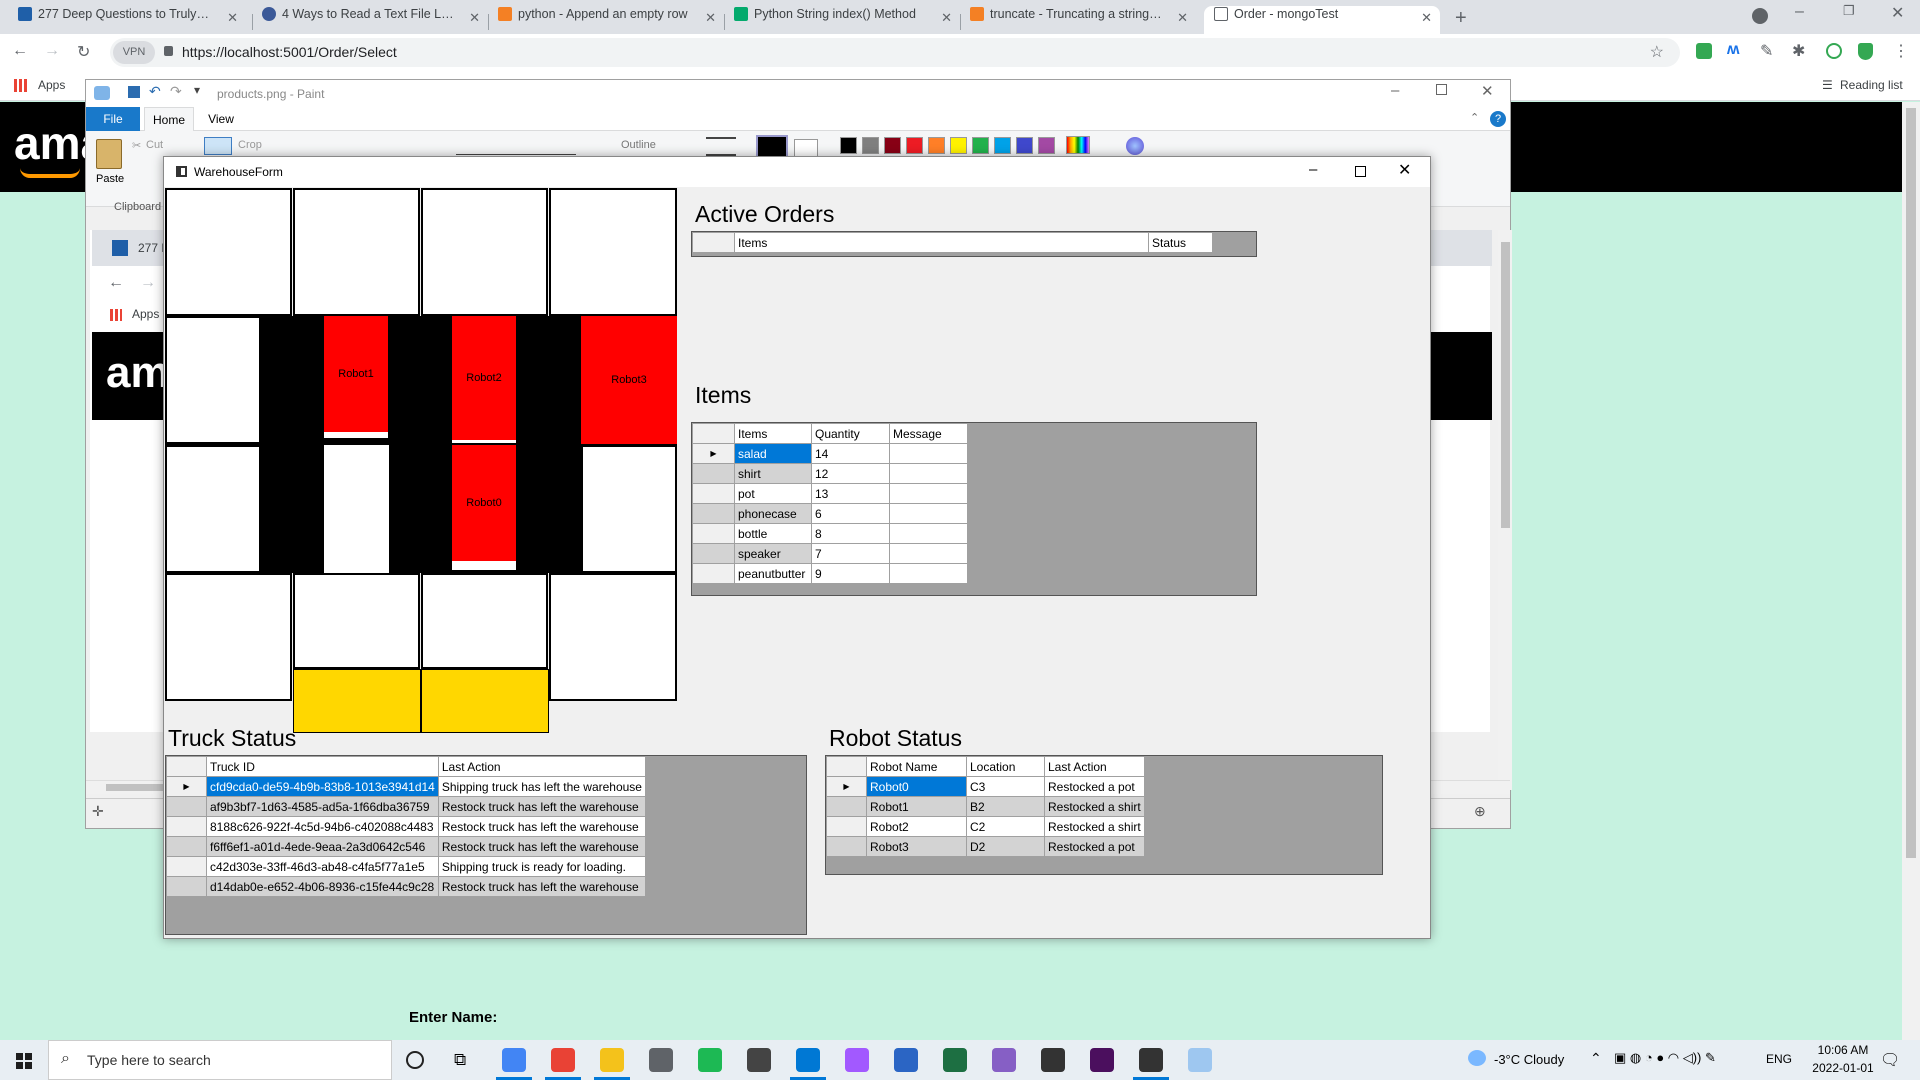  I want to click on table-cell: 9, so click(850, 573).